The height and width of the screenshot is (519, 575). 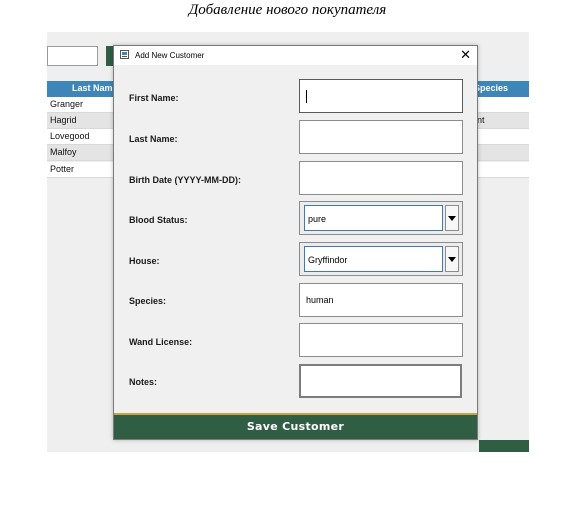 What do you see at coordinates (381, 340) in the screenshot?
I see `wand-license-field` at bounding box center [381, 340].